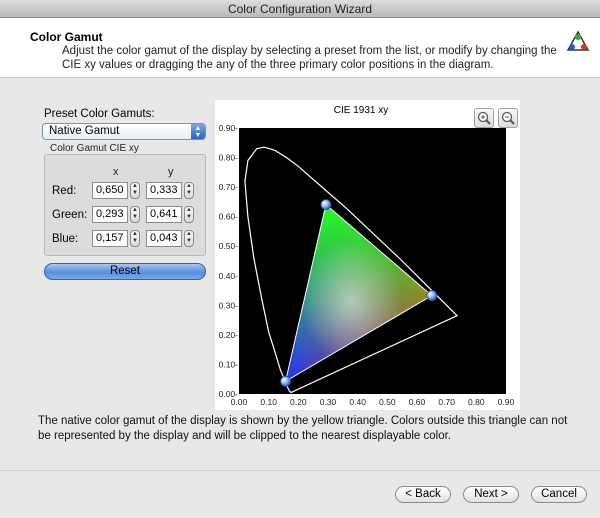 This screenshot has height=518, width=600. I want to click on x-tick-label: 0.50, so click(387, 402).